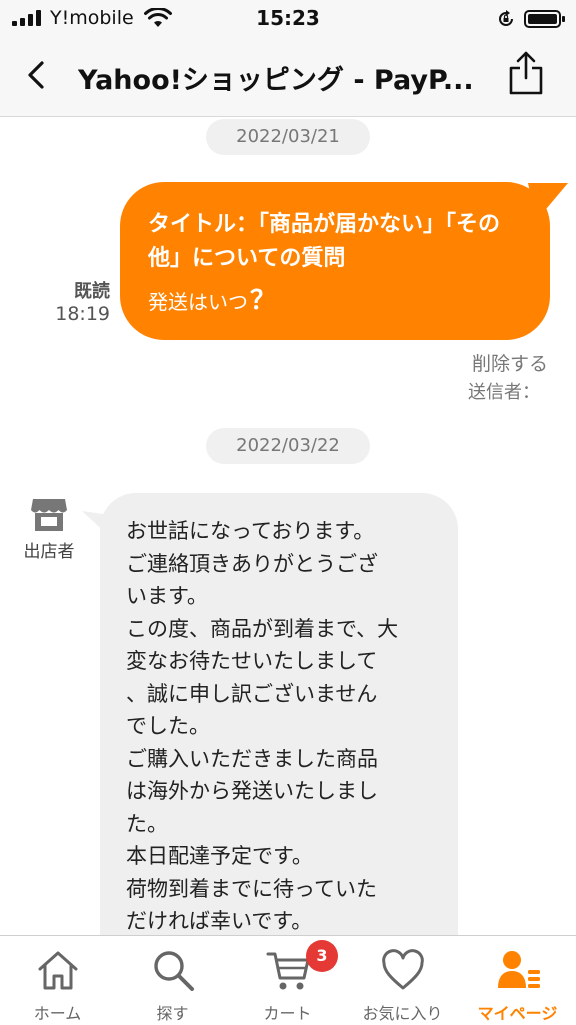  I want to click on tab-mypage: マイページ, so click(517, 980).